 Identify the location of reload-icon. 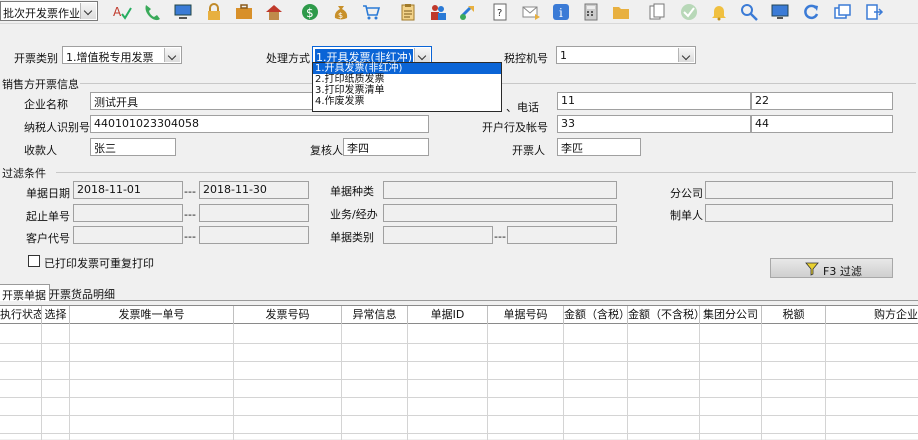
(811, 12).